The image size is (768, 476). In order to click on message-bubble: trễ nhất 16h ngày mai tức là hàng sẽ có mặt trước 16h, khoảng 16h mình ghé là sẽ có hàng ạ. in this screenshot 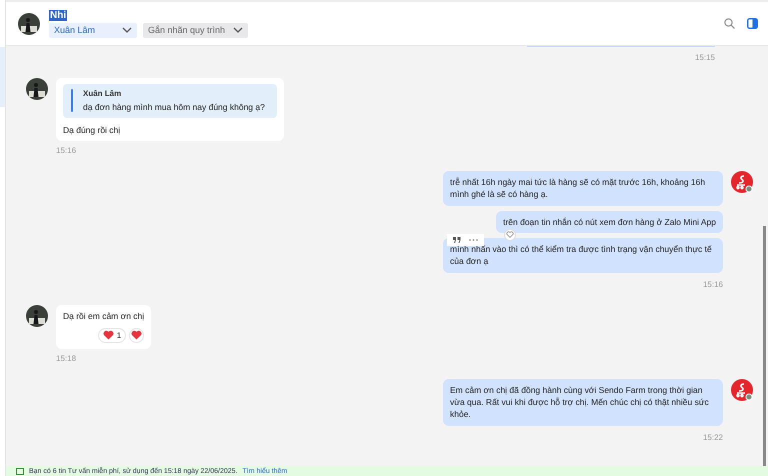, I will do `click(583, 188)`.